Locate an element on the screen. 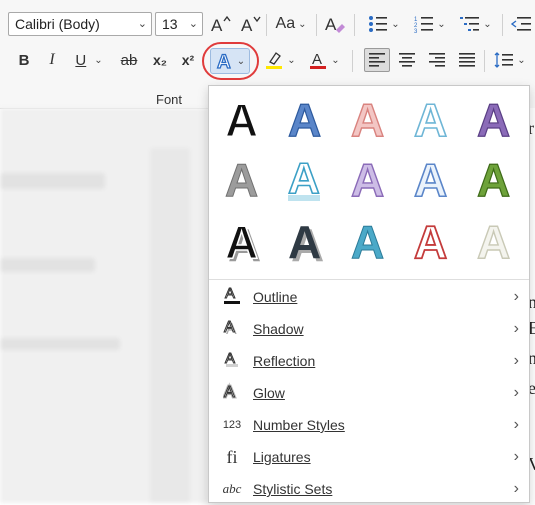  font-name-combo: Calibri (Body) ⌄ is located at coordinates (80, 24).